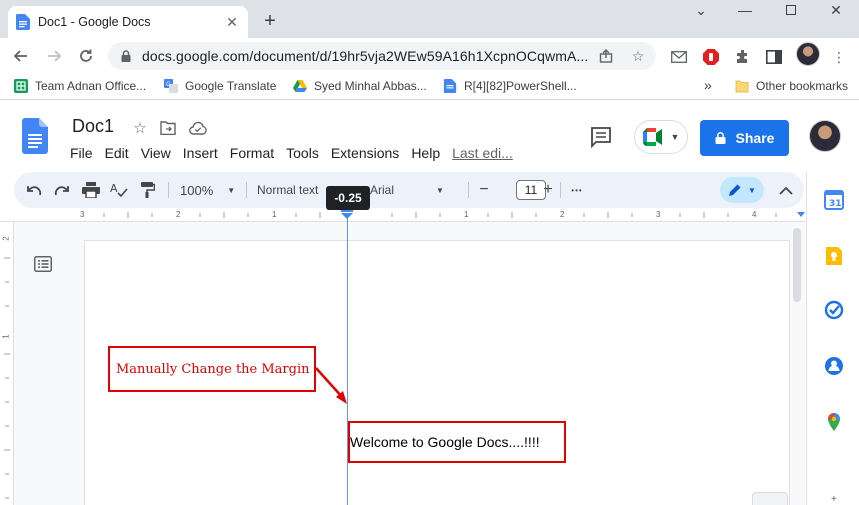  I want to click on document-body-text: Welcome to Google Docs....!!!!, so click(445, 442).